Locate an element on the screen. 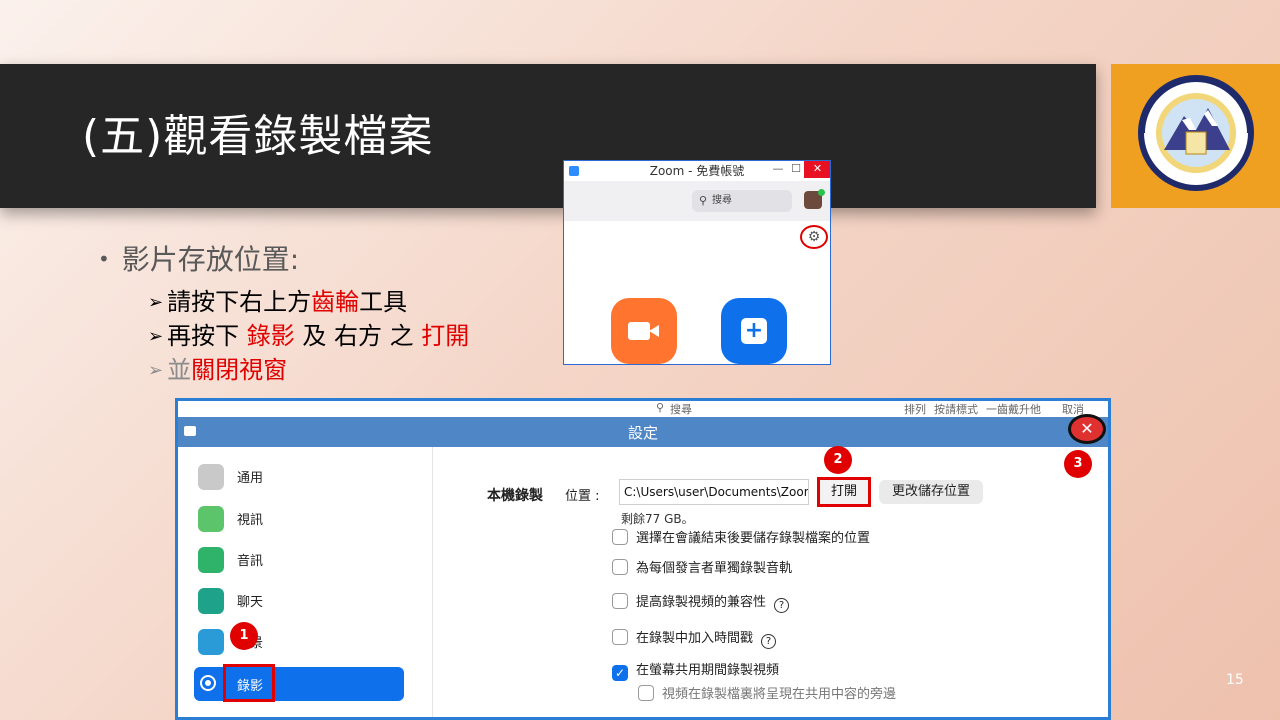 This screenshot has width=1280, height=720. step2-highlight-open: 打開 is located at coordinates (445, 336).